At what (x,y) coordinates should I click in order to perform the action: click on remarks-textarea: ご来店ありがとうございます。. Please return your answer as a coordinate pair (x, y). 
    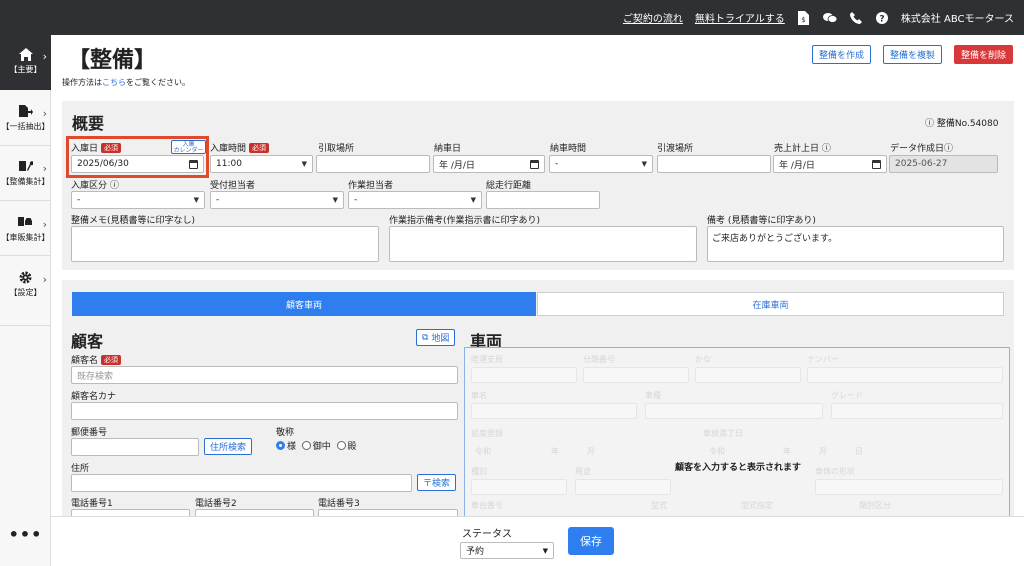
    Looking at the image, I should click on (855, 244).